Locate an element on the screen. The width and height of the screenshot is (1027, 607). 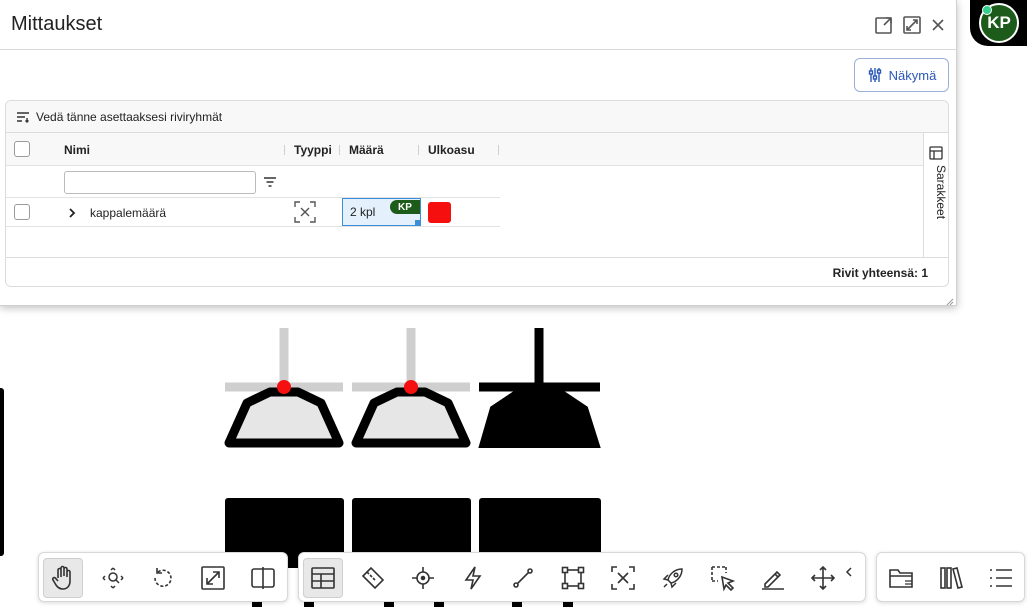
dialog-title: Mittaukset is located at coordinates (57, 24).